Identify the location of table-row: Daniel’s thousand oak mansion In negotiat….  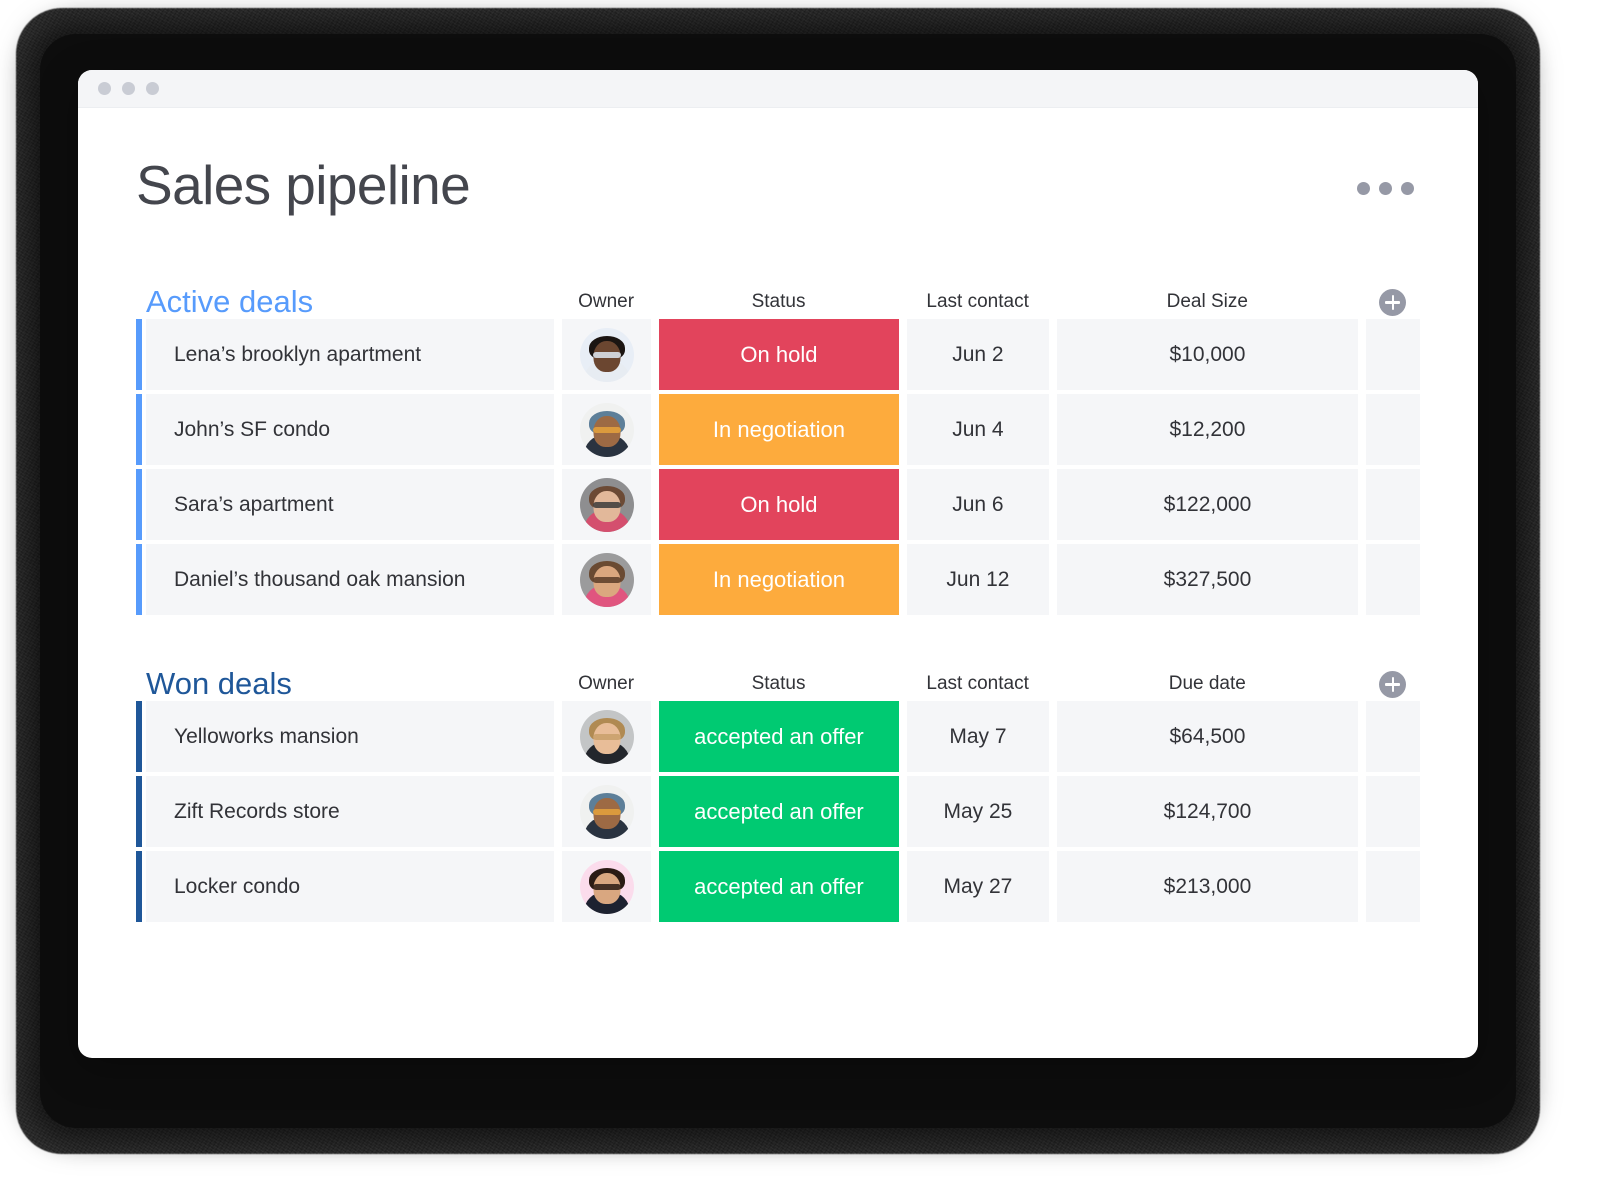
(778, 580).